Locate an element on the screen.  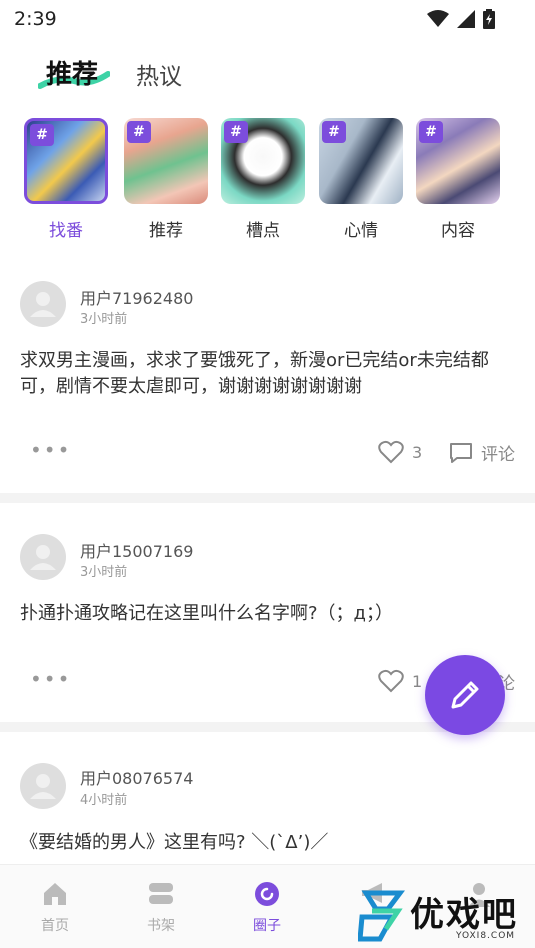
nav-bookshelf: 书架 is located at coordinates (161, 907).